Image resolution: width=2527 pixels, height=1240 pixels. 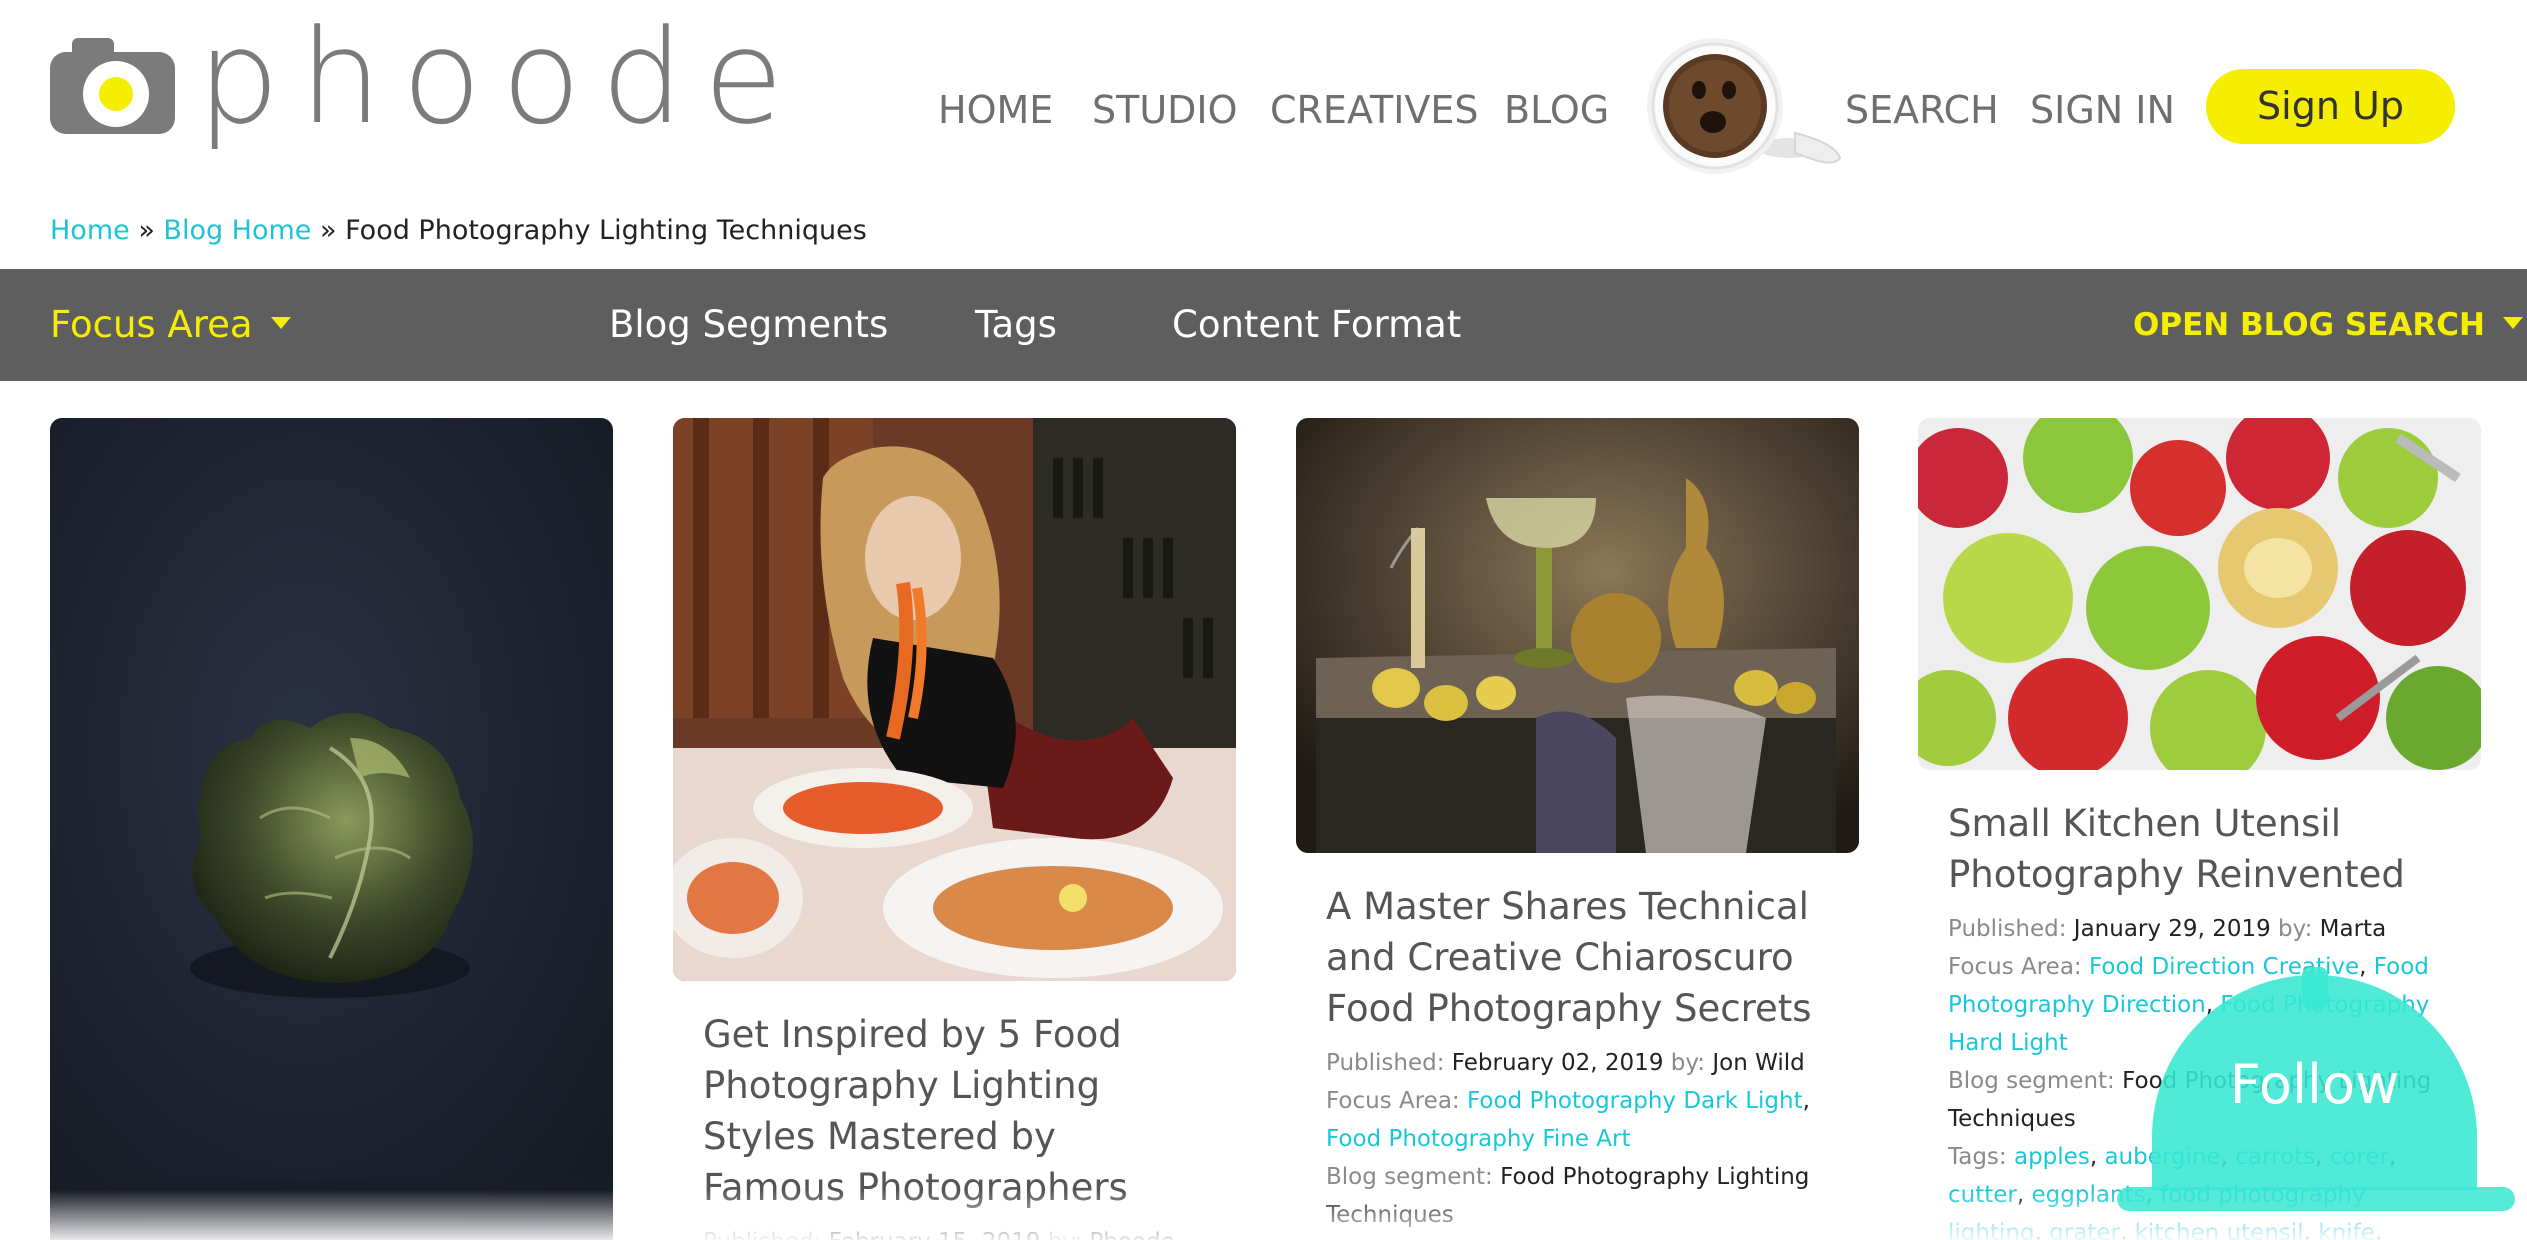 What do you see at coordinates (2309, 325) in the screenshot?
I see `open-blog-search-label: OPEN BLOG SEARCH` at bounding box center [2309, 325].